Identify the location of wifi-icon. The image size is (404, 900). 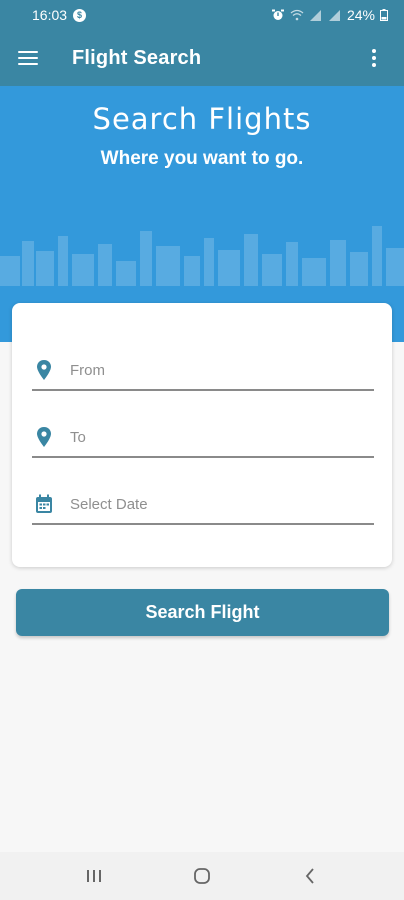
(297, 15).